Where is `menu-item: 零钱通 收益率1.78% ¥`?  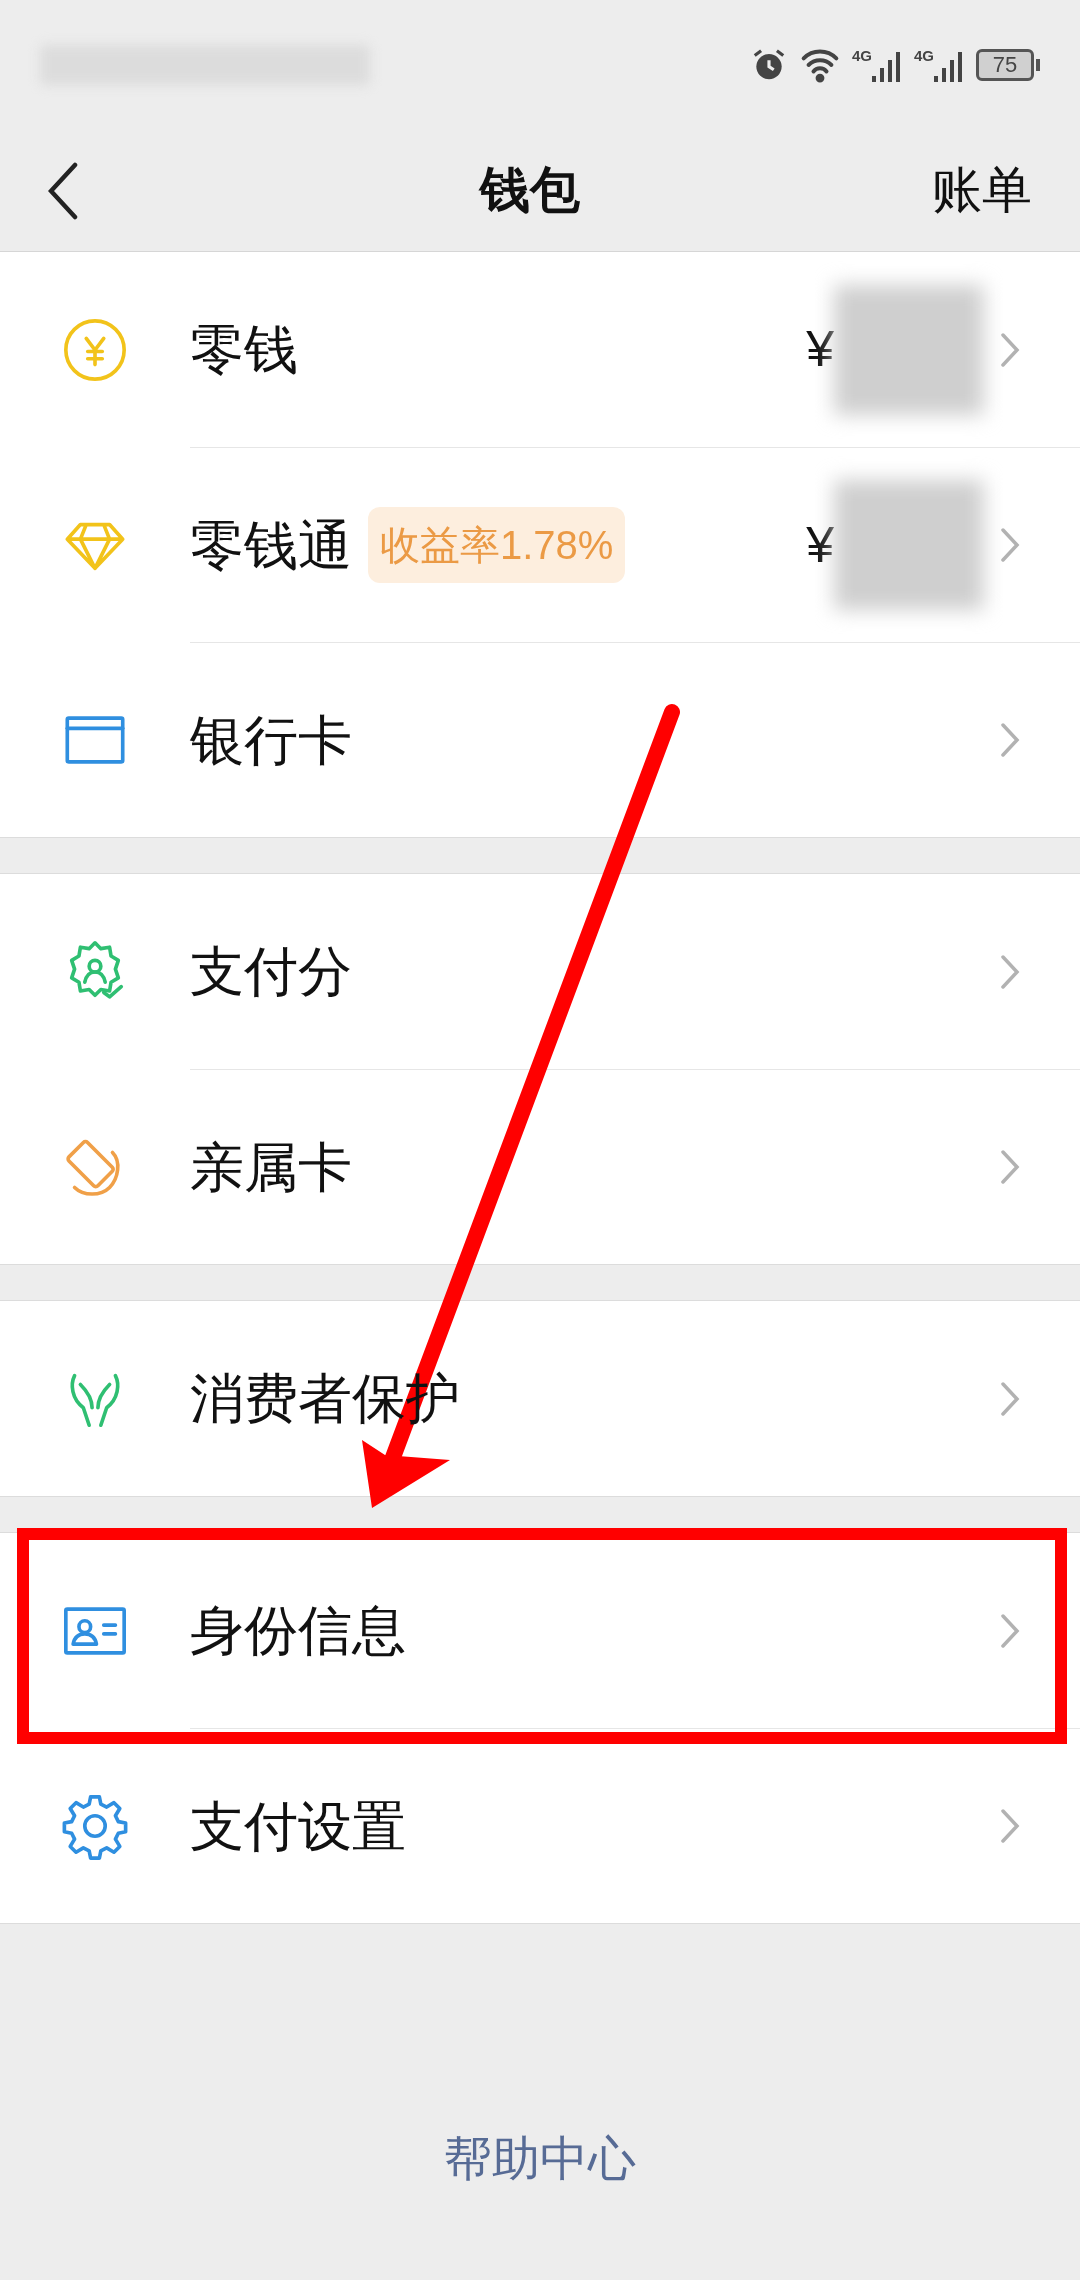 menu-item: 零钱通 收益率1.78% ¥ is located at coordinates (540, 544).